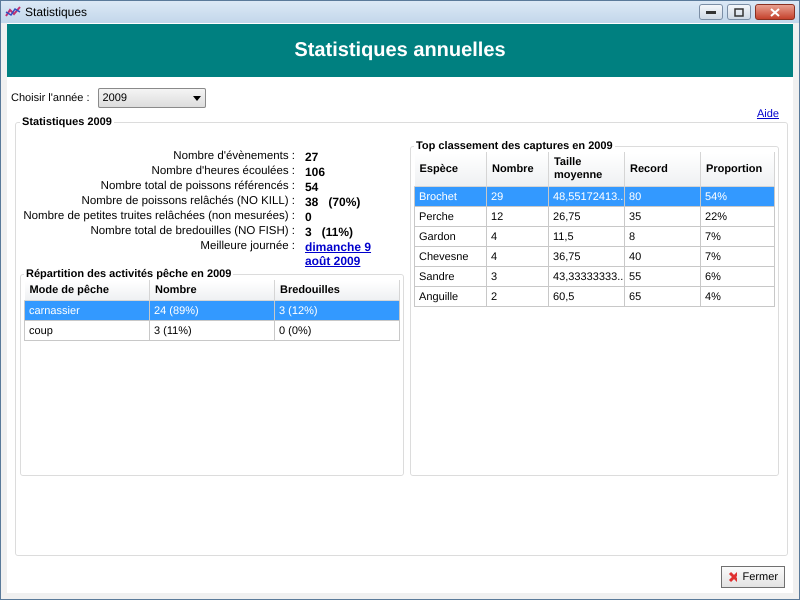  Describe the element at coordinates (586, 236) in the screenshot. I see `table-cell: 11,5` at that location.